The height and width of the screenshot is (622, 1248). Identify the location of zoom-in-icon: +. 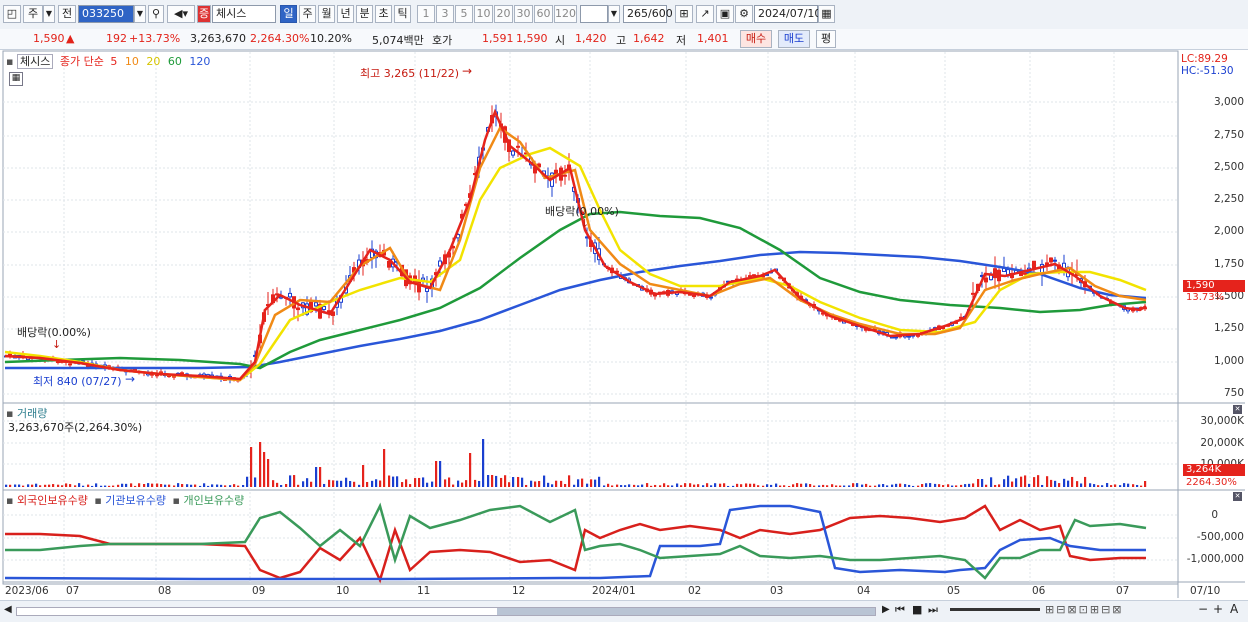
(1218, 609).